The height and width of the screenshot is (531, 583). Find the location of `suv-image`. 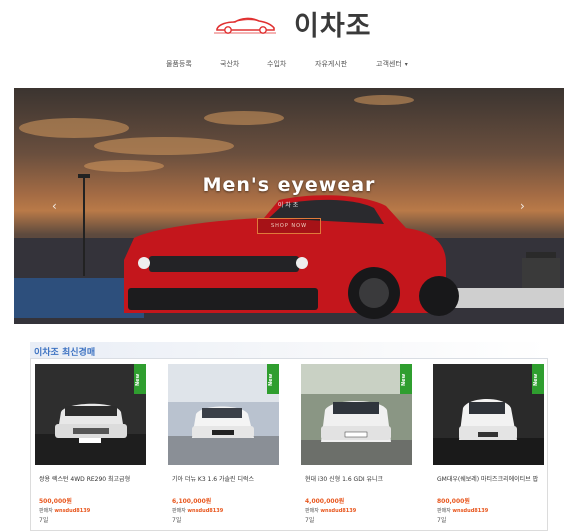

suv-image is located at coordinates (90, 414).